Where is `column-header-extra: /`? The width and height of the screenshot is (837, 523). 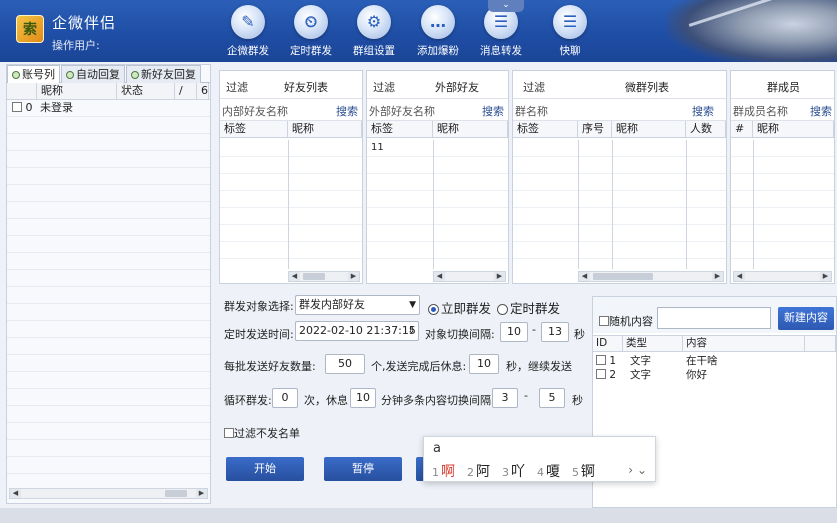
column-header-extra: / is located at coordinates (186, 91).